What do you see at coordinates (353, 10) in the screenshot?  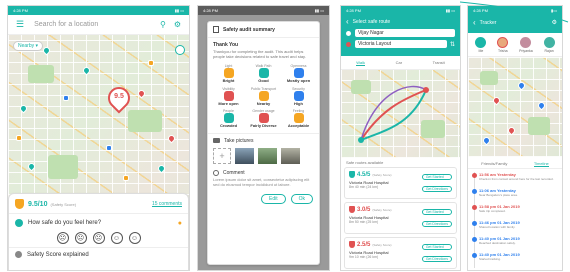 I see `status-time: 4:28 PM` at bounding box center [353, 10].